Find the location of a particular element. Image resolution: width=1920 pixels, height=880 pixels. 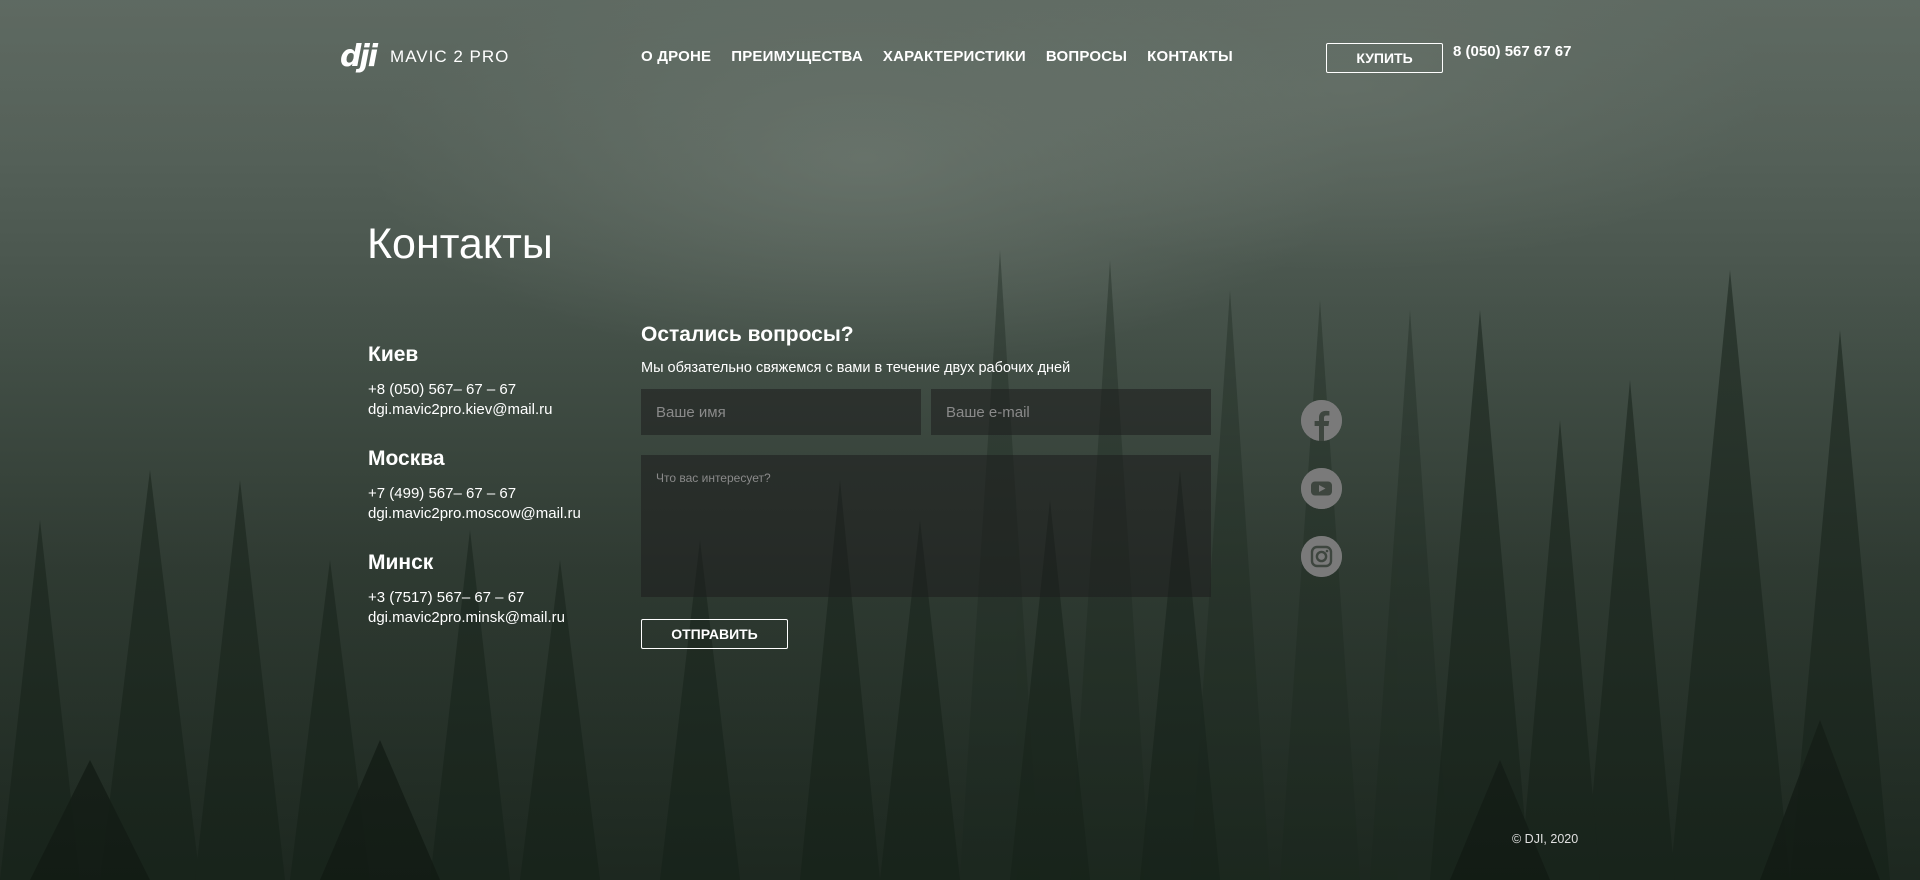

message-field is located at coordinates (926, 526).